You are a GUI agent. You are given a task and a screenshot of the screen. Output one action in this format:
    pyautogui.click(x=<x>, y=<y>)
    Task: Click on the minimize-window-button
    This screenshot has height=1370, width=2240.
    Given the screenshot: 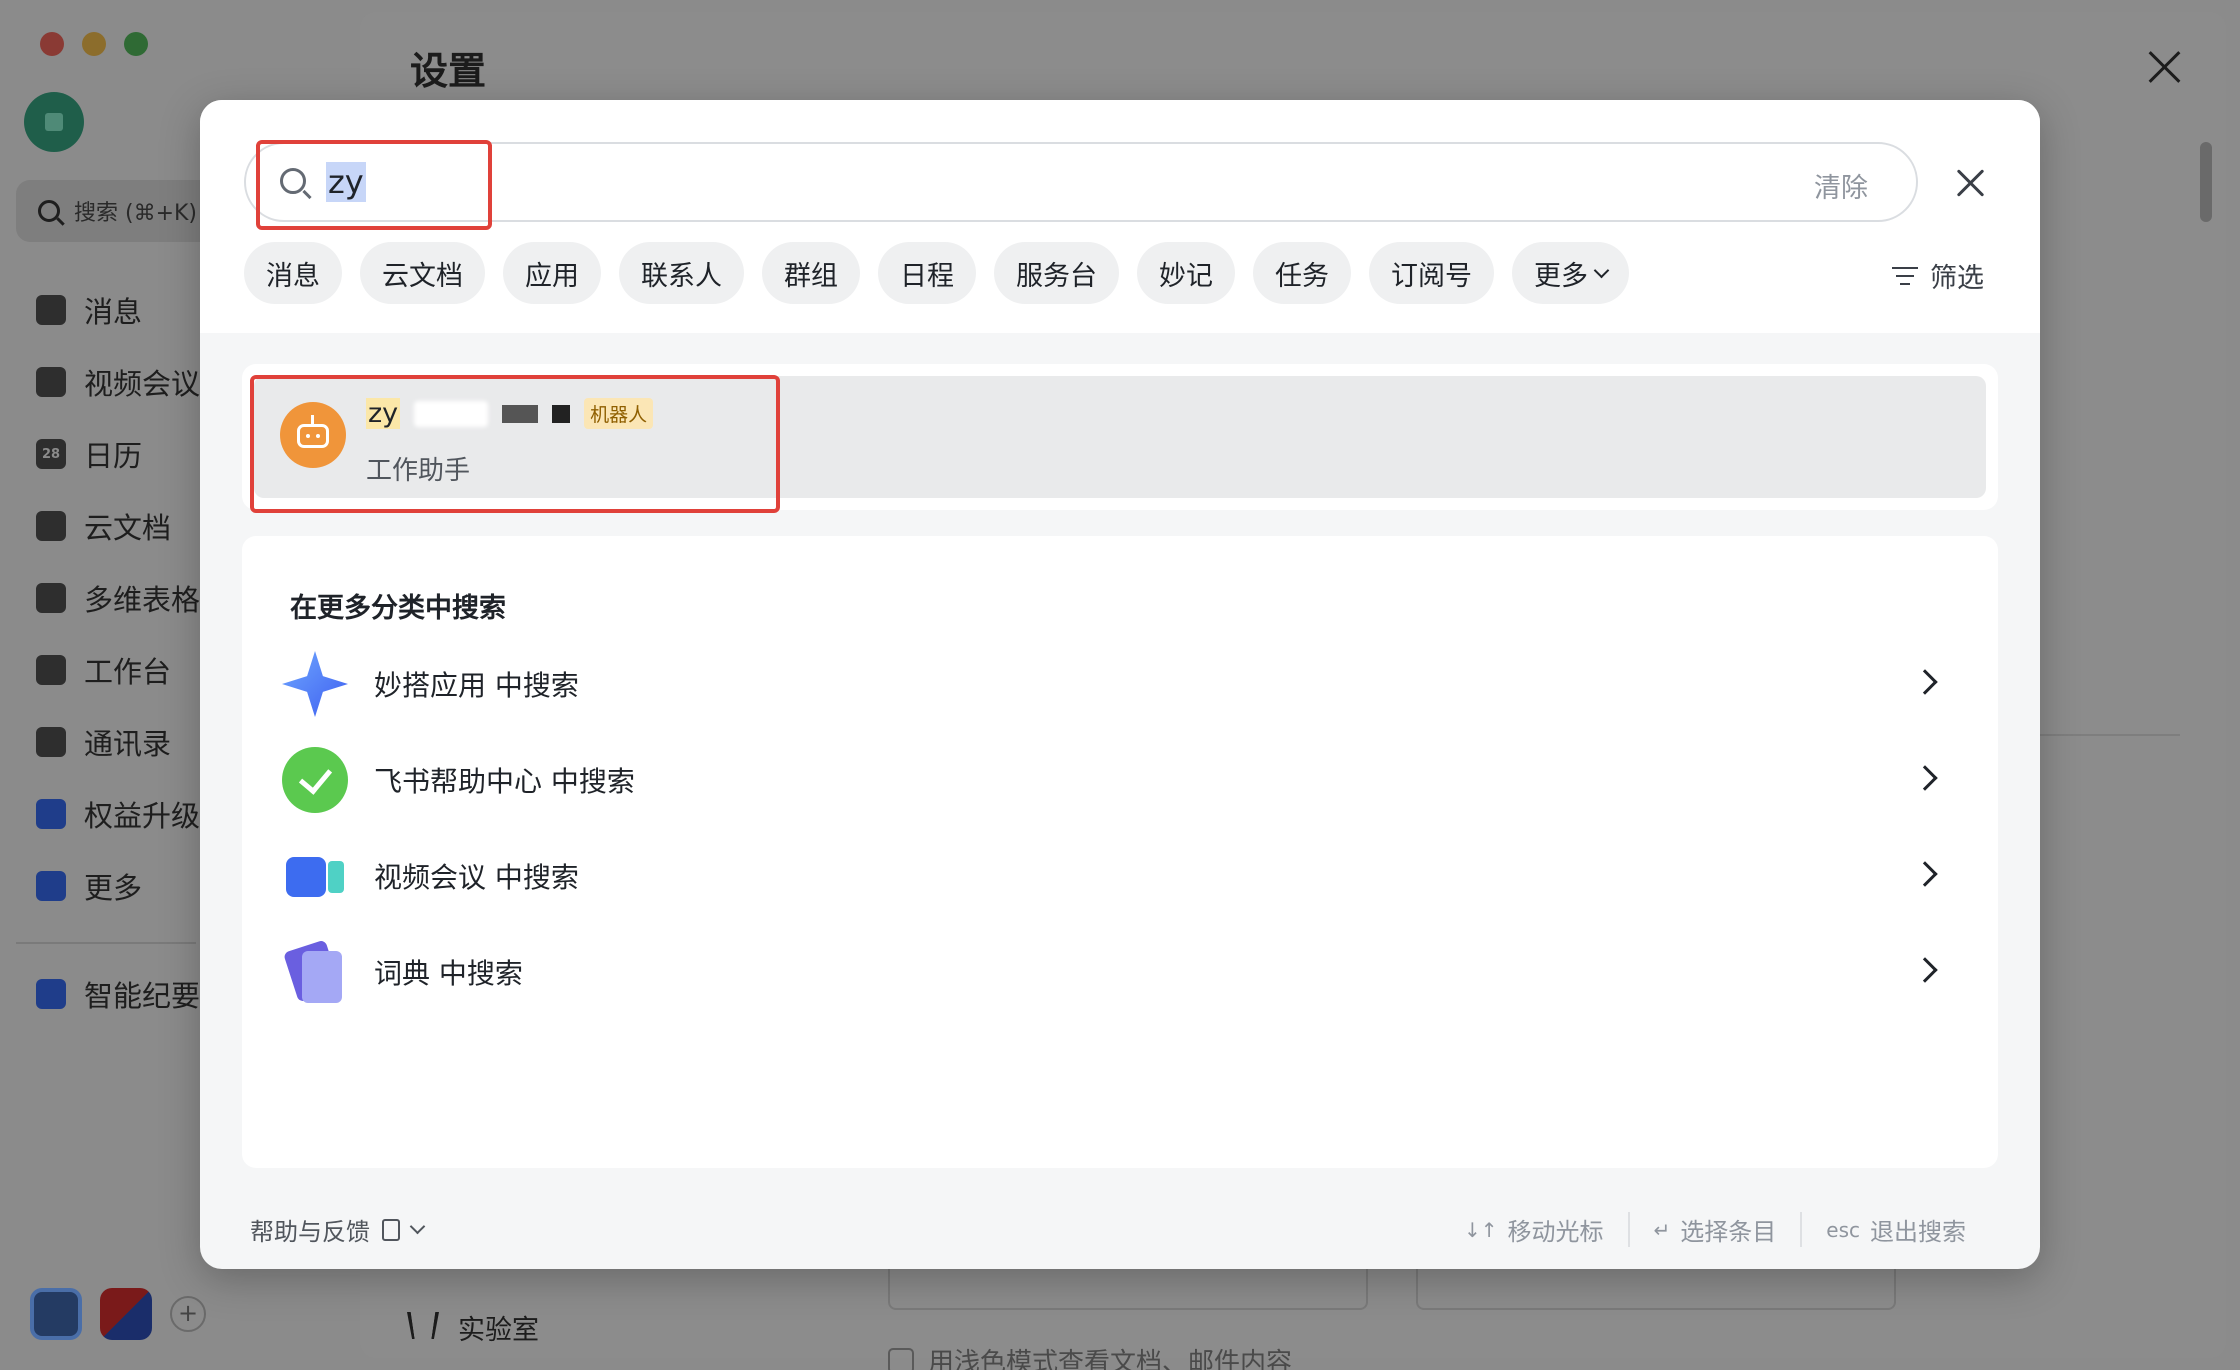 What is the action you would take?
    pyautogui.click(x=94, y=44)
    